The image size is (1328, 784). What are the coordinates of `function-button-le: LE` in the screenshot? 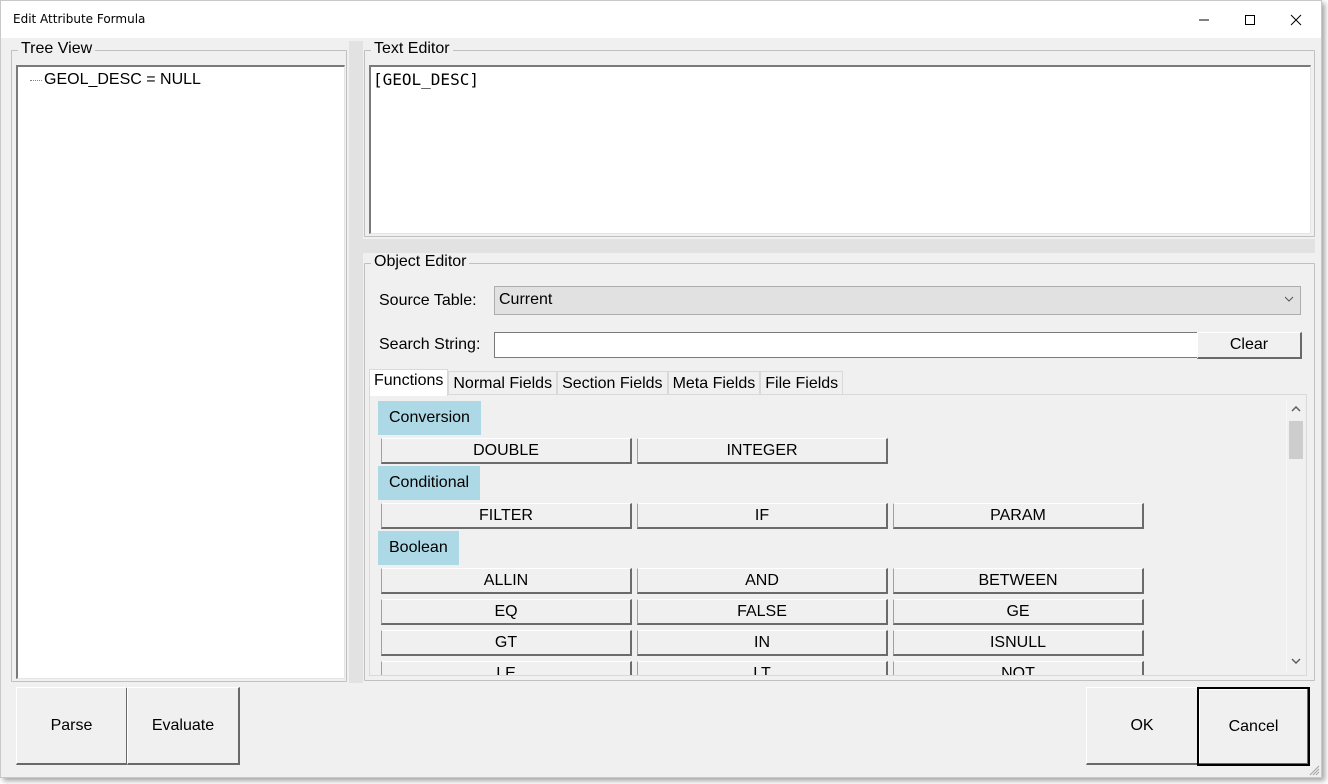 It's located at (506, 668).